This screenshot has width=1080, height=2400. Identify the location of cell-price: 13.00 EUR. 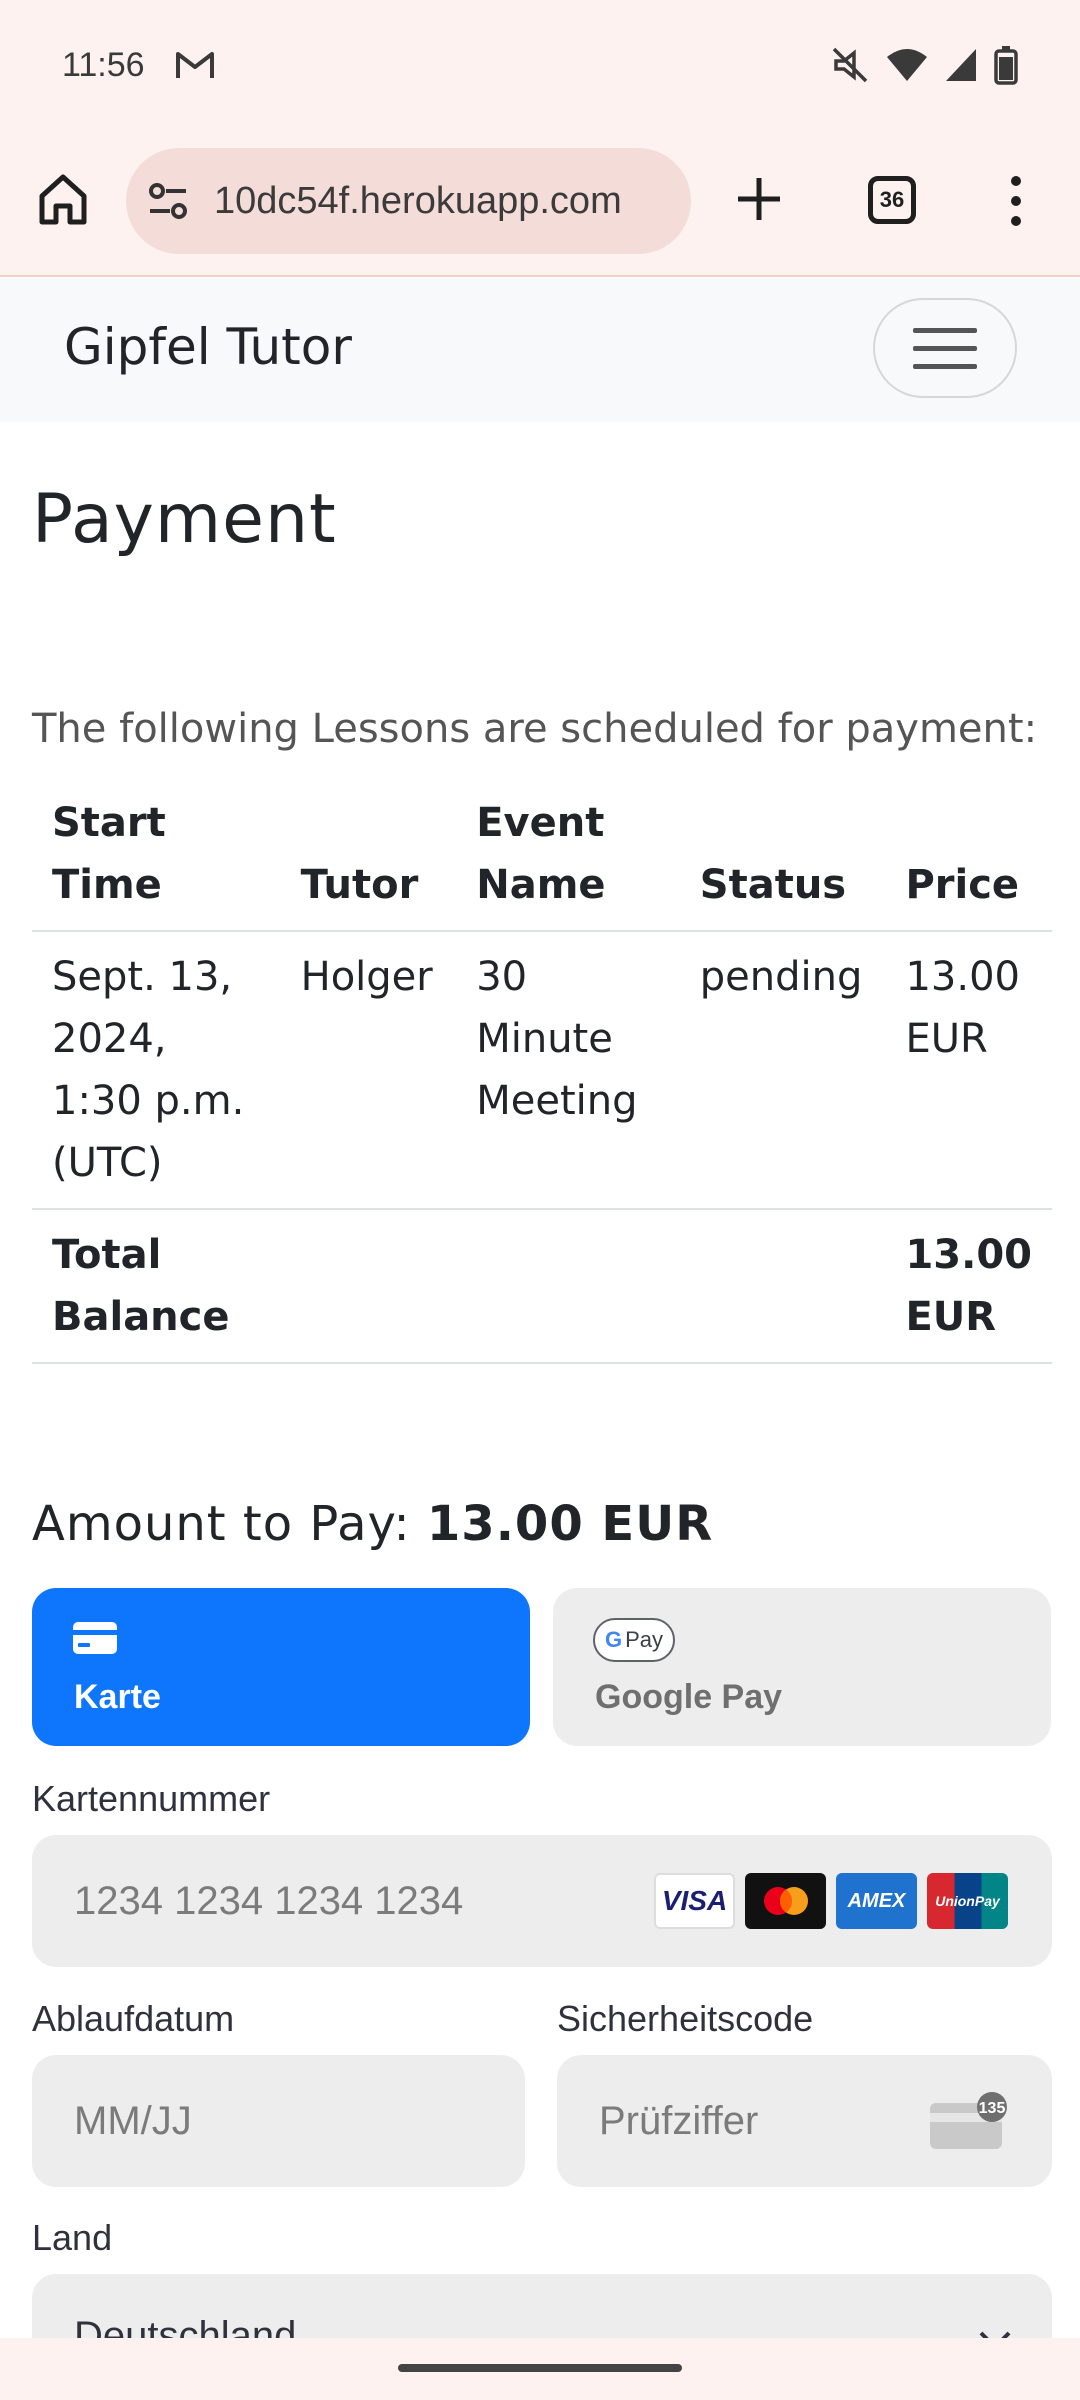
(968, 1070).